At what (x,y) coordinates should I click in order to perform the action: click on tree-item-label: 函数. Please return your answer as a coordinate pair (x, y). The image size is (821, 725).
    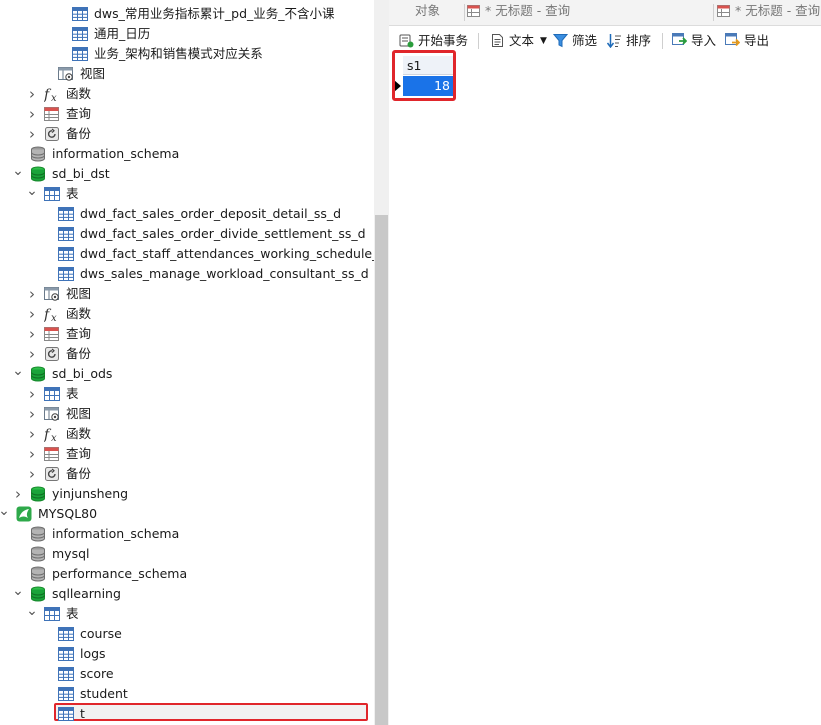
    Looking at the image, I should click on (79, 433).